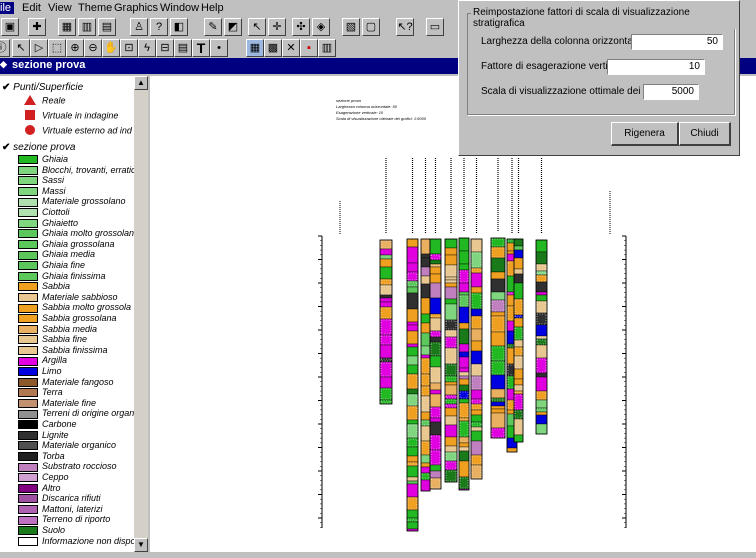 This screenshot has height=558, width=756. What do you see at coordinates (78, 130) in the screenshot?
I see `legend-symbol-row: Virtuale esterno ad ind` at bounding box center [78, 130].